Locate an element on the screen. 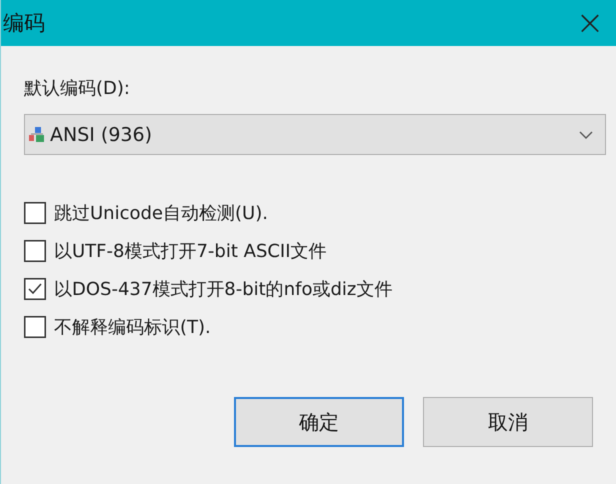 The height and width of the screenshot is (484, 616). checkbox-label: 以UTF-8模式打开7-bit ASCII文件 is located at coordinates (190, 251).